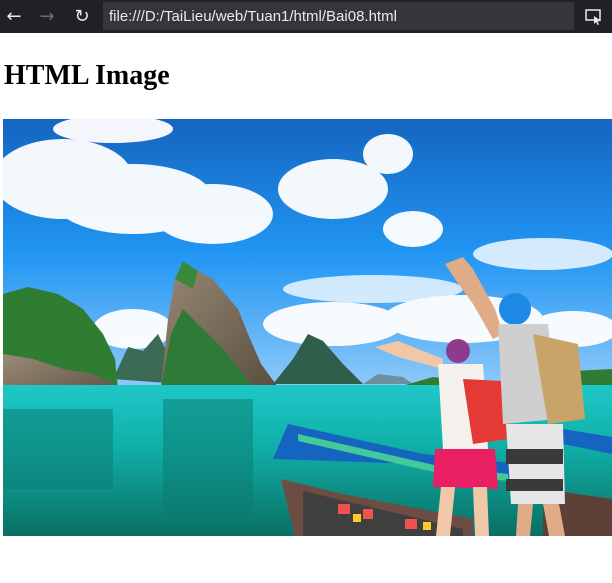 The height and width of the screenshot is (583, 612). Describe the element at coordinates (594, 16) in the screenshot. I see `screen-cast-icon` at that location.